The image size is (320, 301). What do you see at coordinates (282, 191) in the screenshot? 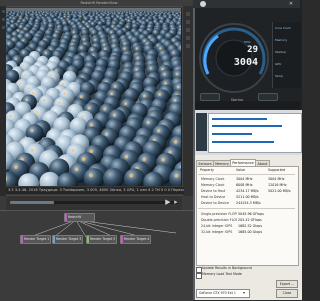
I see `row-extra: 5021.00 MB/s` at bounding box center [282, 191].